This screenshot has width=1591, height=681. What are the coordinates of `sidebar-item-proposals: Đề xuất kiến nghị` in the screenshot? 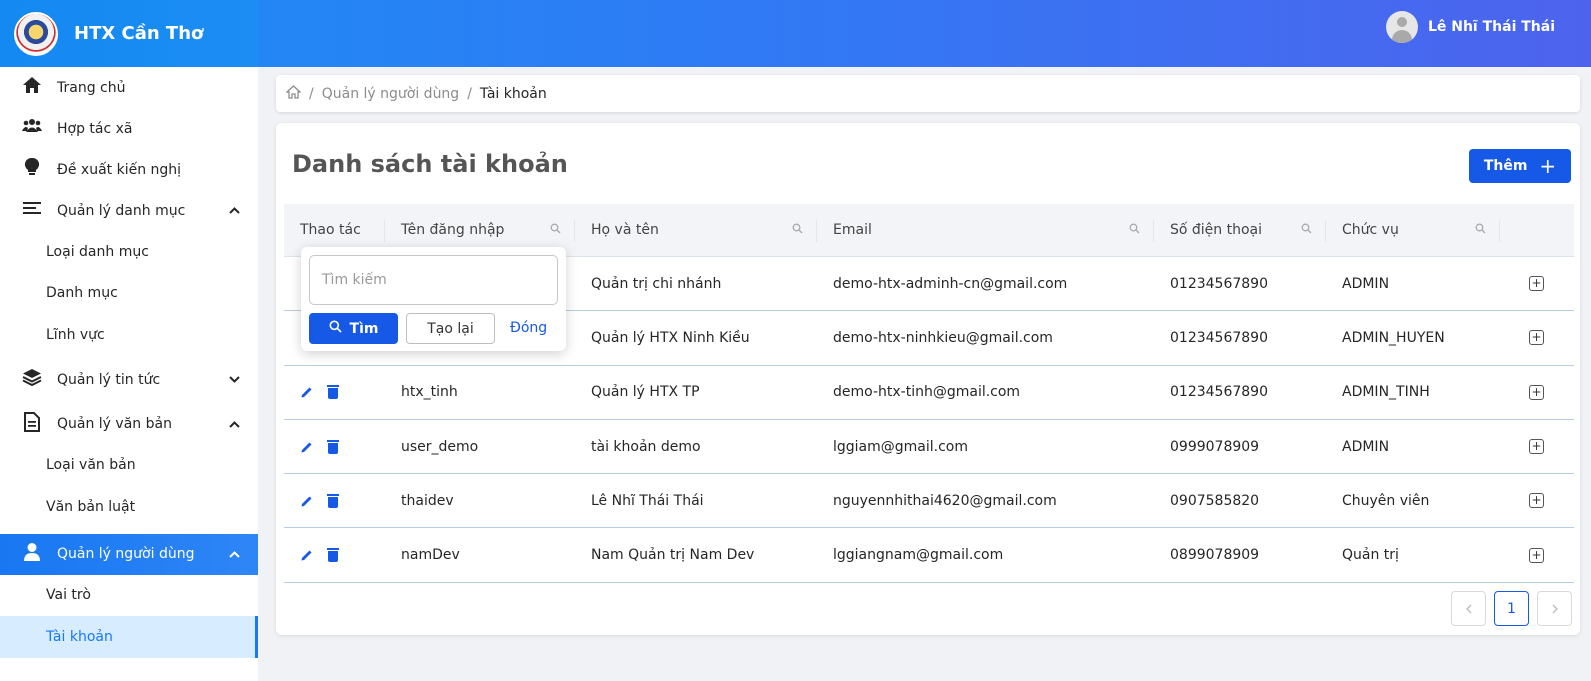 It's located at (129, 169).